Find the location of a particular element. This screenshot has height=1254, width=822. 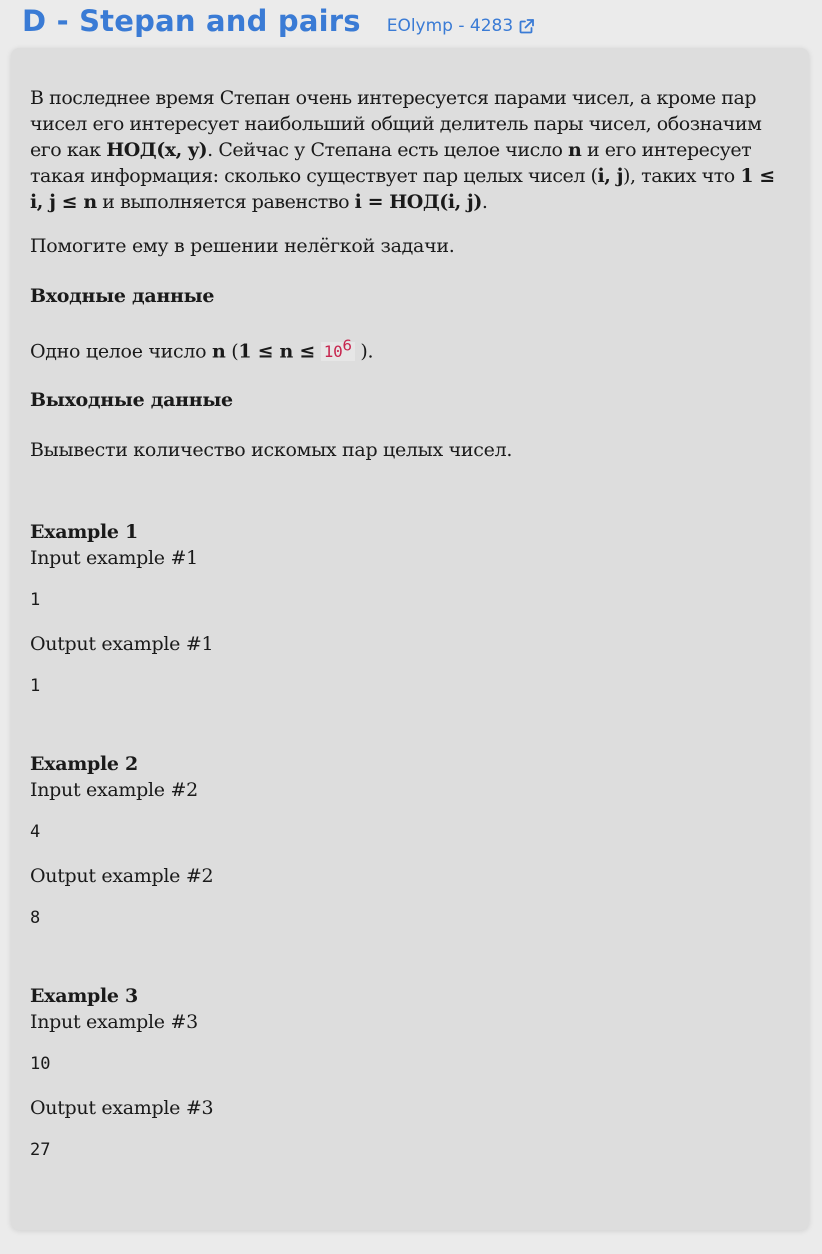

problem-title: D - Stepan and pairs is located at coordinates (191, 21).